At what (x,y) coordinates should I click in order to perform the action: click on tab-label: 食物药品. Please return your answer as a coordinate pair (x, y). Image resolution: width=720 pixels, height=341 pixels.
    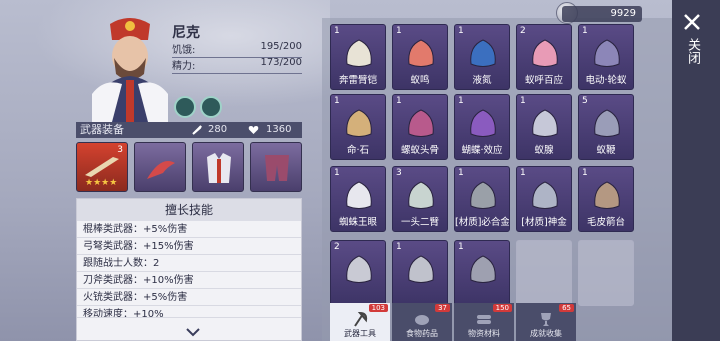
    Looking at the image, I should click on (422, 333).